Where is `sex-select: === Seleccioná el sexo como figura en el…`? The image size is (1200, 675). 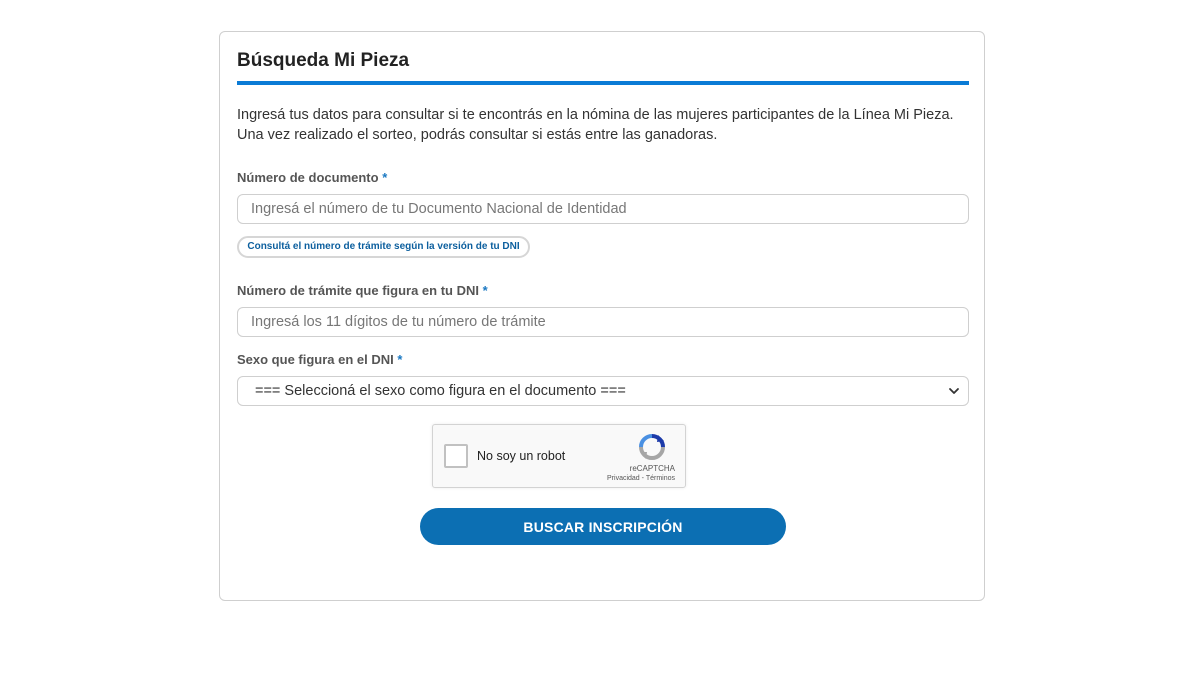 sex-select: === Seleccioná el sexo como figura en el… is located at coordinates (603, 391).